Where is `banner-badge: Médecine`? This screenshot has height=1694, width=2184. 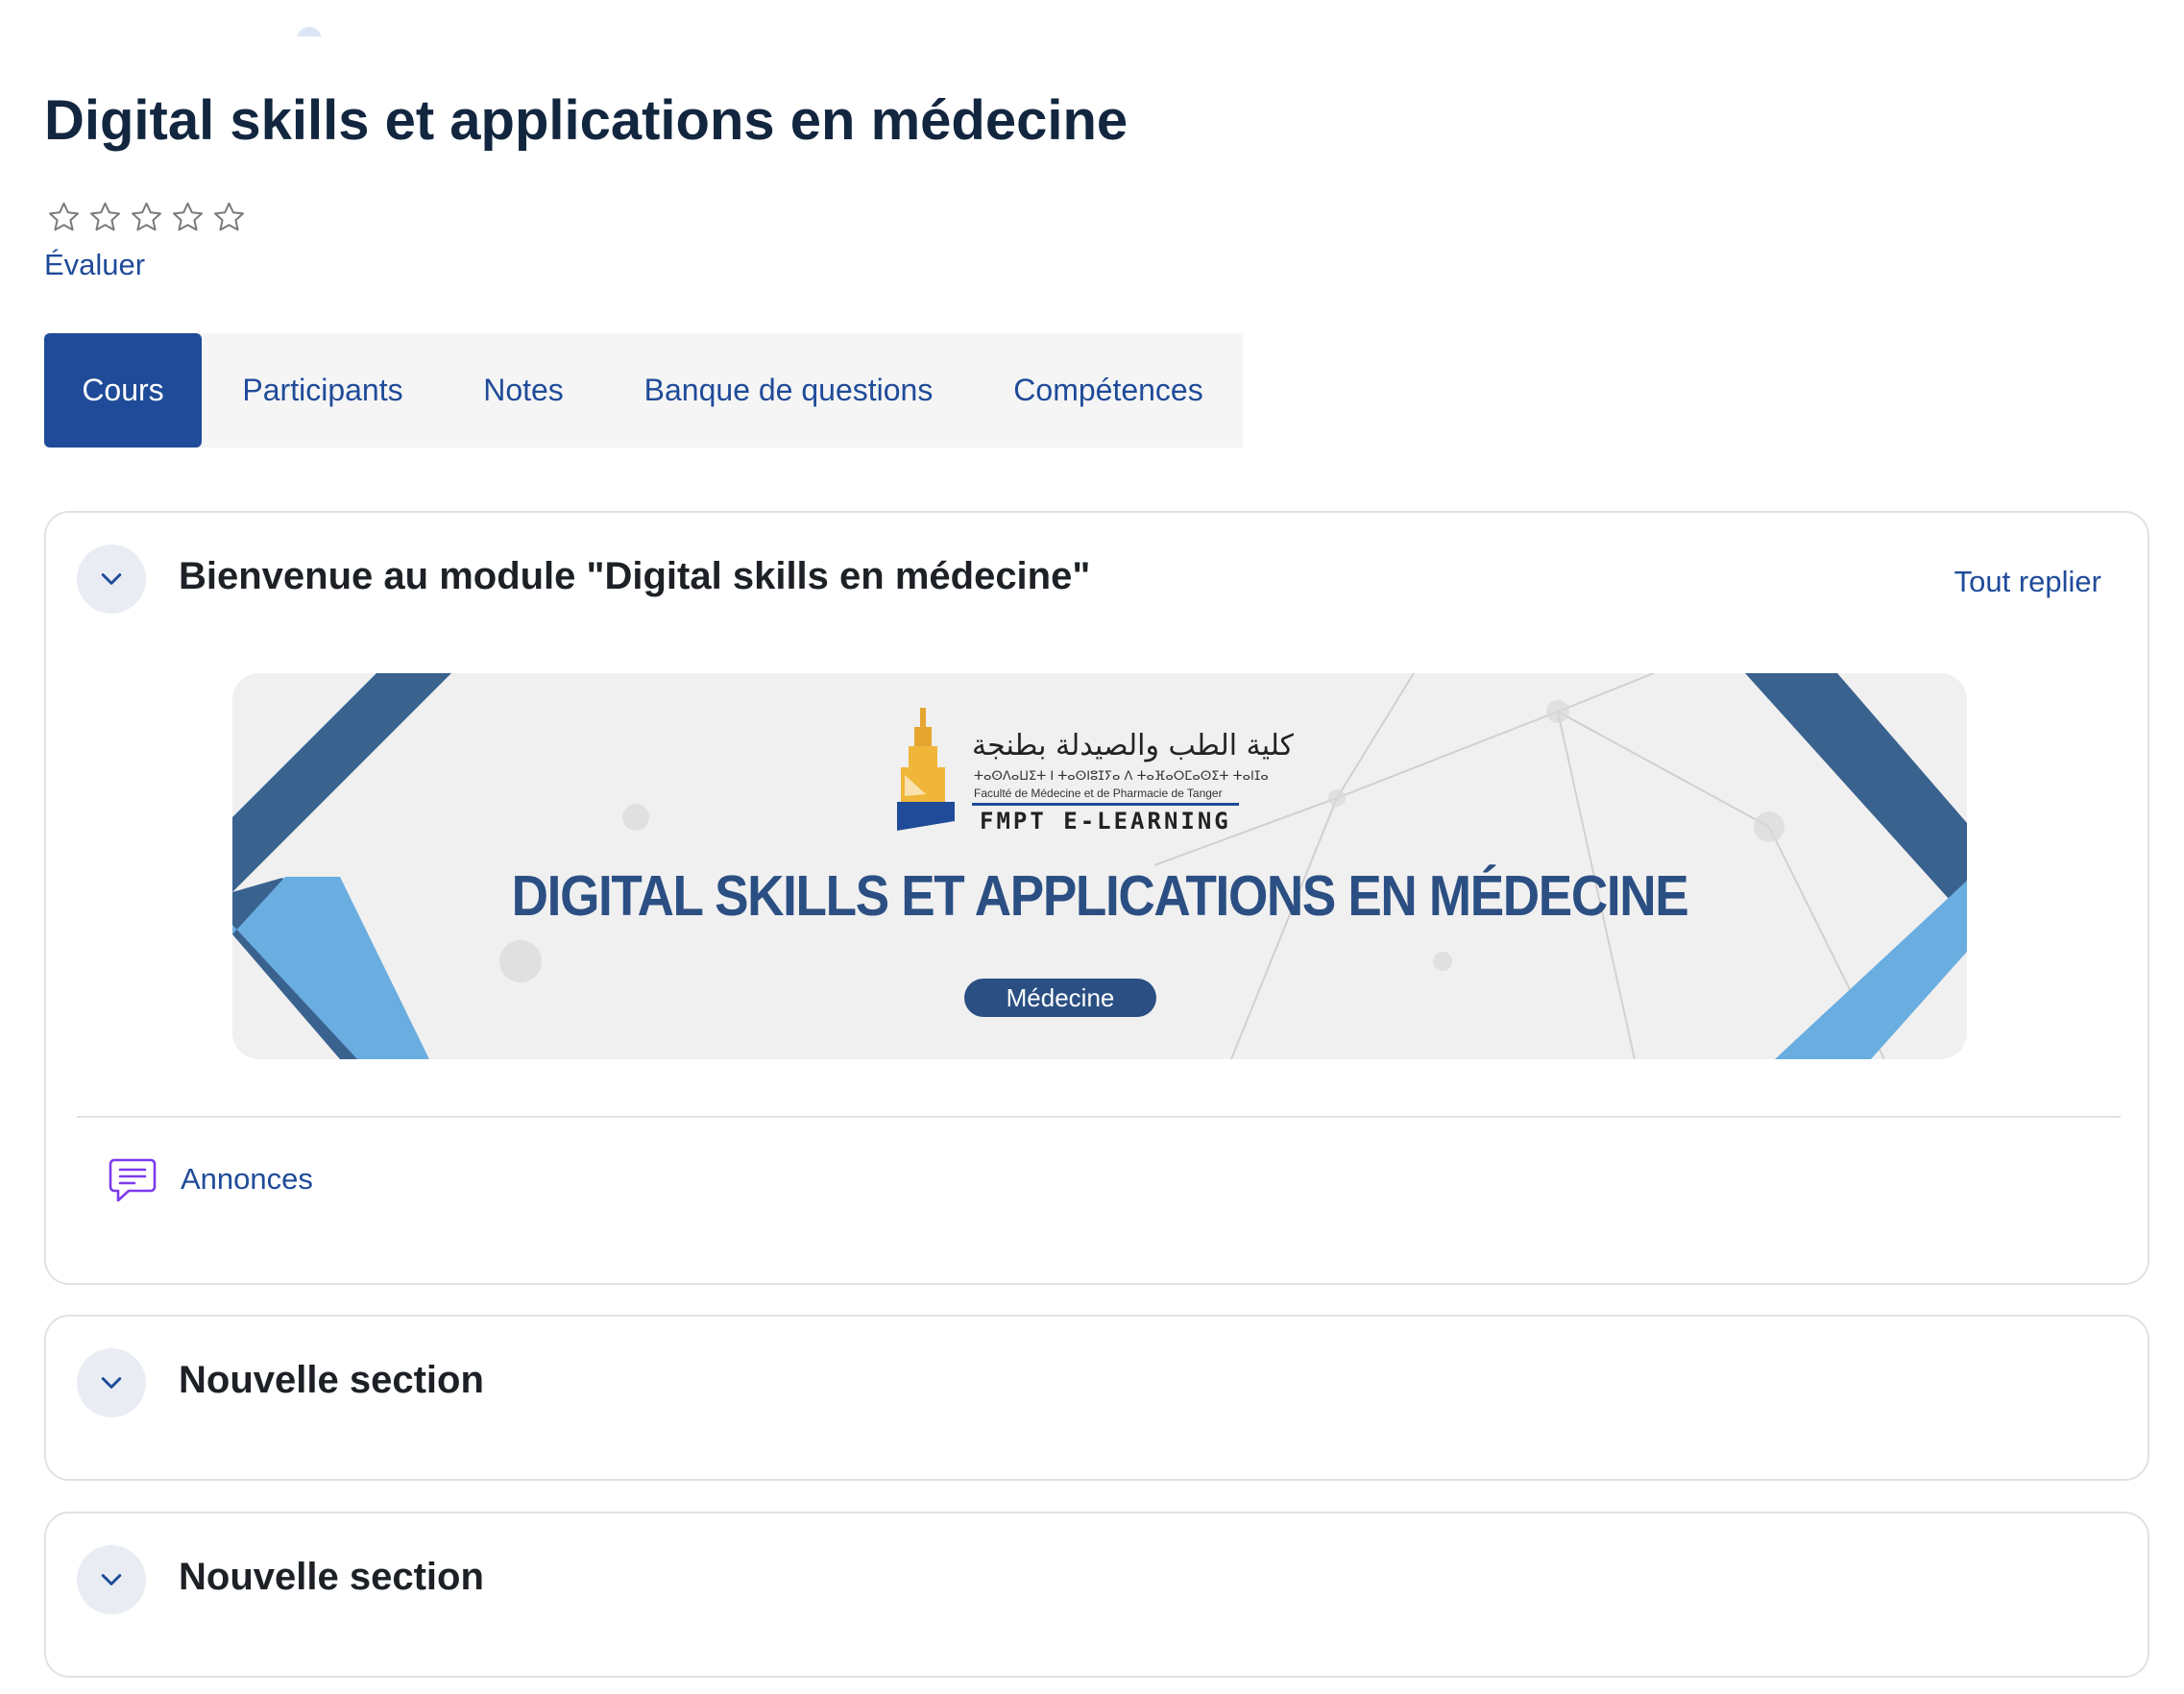 banner-badge: Médecine is located at coordinates (1060, 998).